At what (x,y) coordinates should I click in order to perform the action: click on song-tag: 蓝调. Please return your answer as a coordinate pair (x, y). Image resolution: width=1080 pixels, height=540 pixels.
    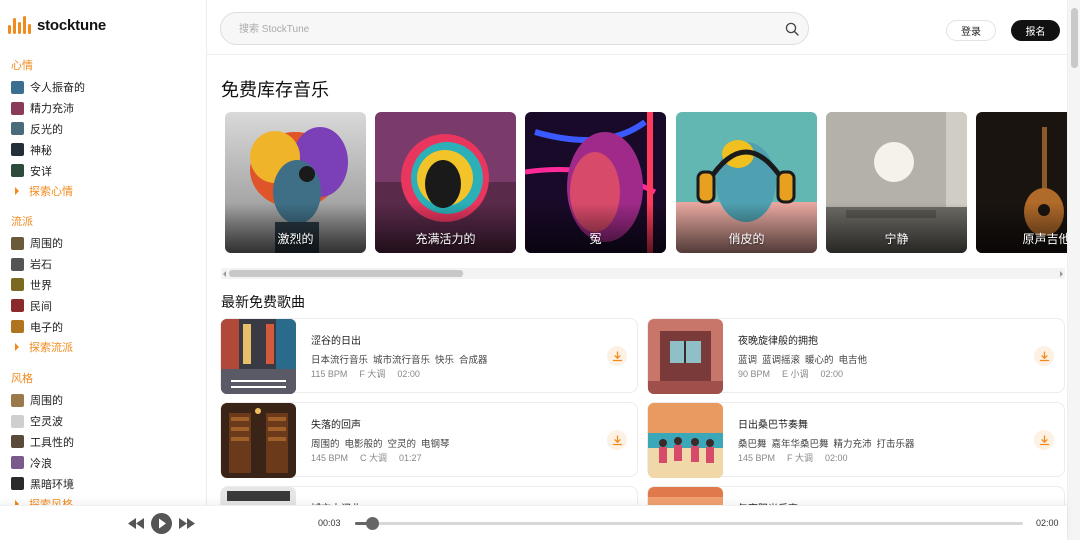
    Looking at the image, I should click on (747, 360).